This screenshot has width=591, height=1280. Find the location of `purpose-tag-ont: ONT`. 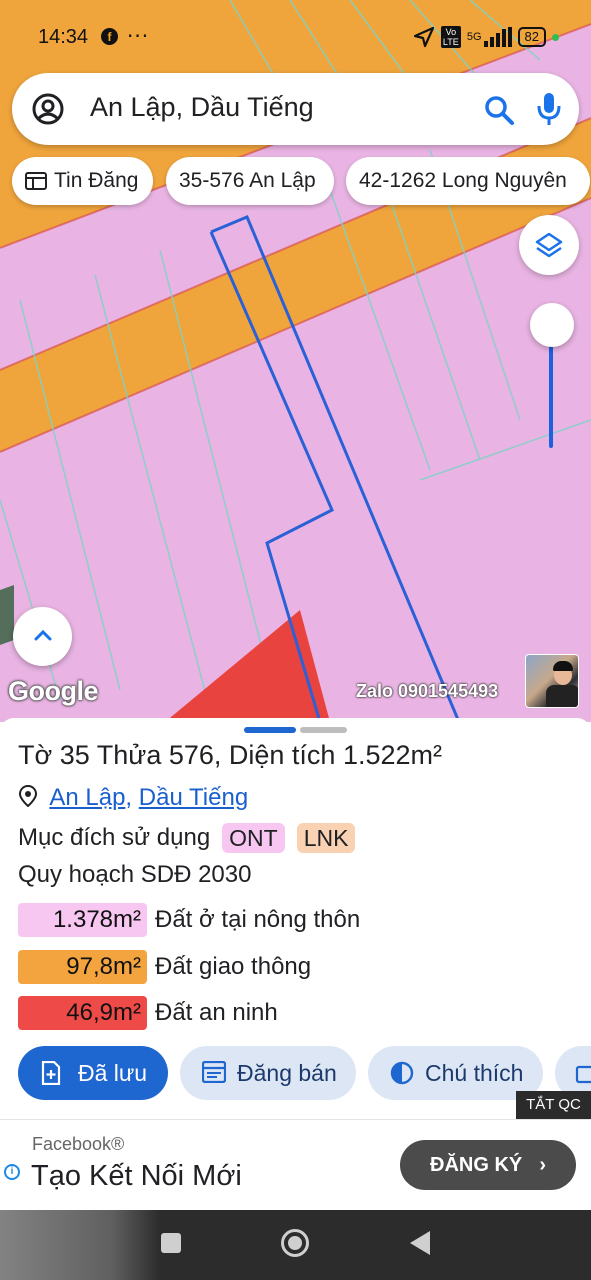

purpose-tag-ont: ONT is located at coordinates (253, 838).